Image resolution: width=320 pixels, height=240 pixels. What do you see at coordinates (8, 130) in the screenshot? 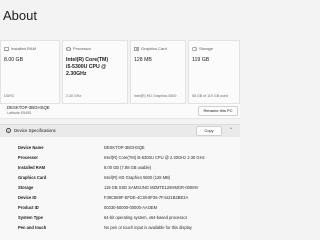
I see `info-icon: i` at bounding box center [8, 130].